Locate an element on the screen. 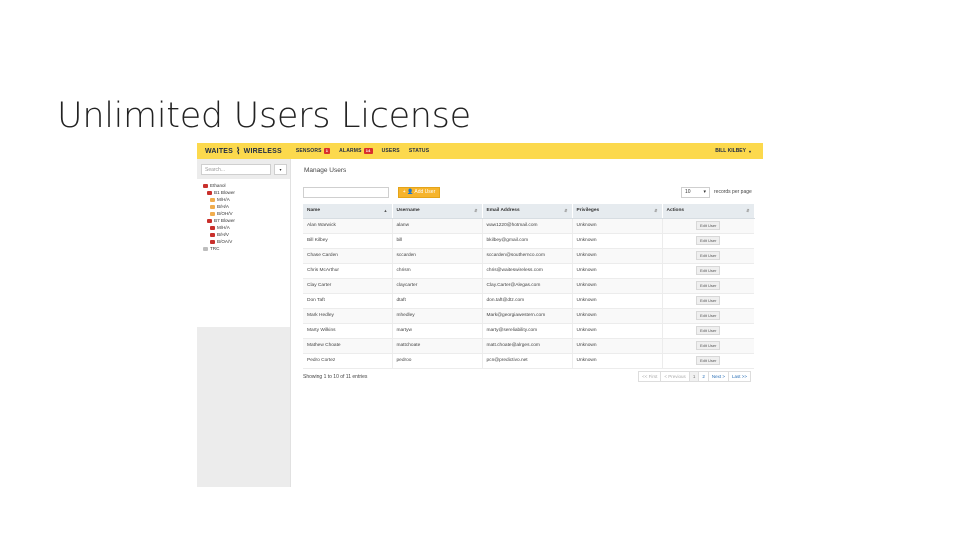 This screenshot has width=960, height=540. cell-email: waw1220@hotmail.com is located at coordinates (527, 226).